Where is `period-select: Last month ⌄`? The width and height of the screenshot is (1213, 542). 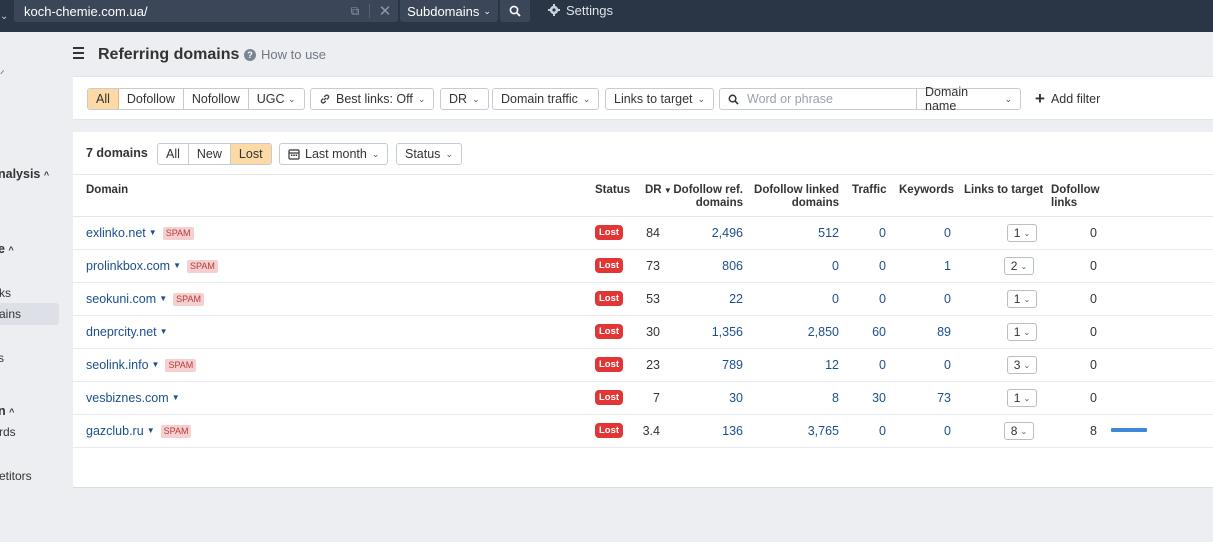 period-select: Last month ⌄ is located at coordinates (334, 154).